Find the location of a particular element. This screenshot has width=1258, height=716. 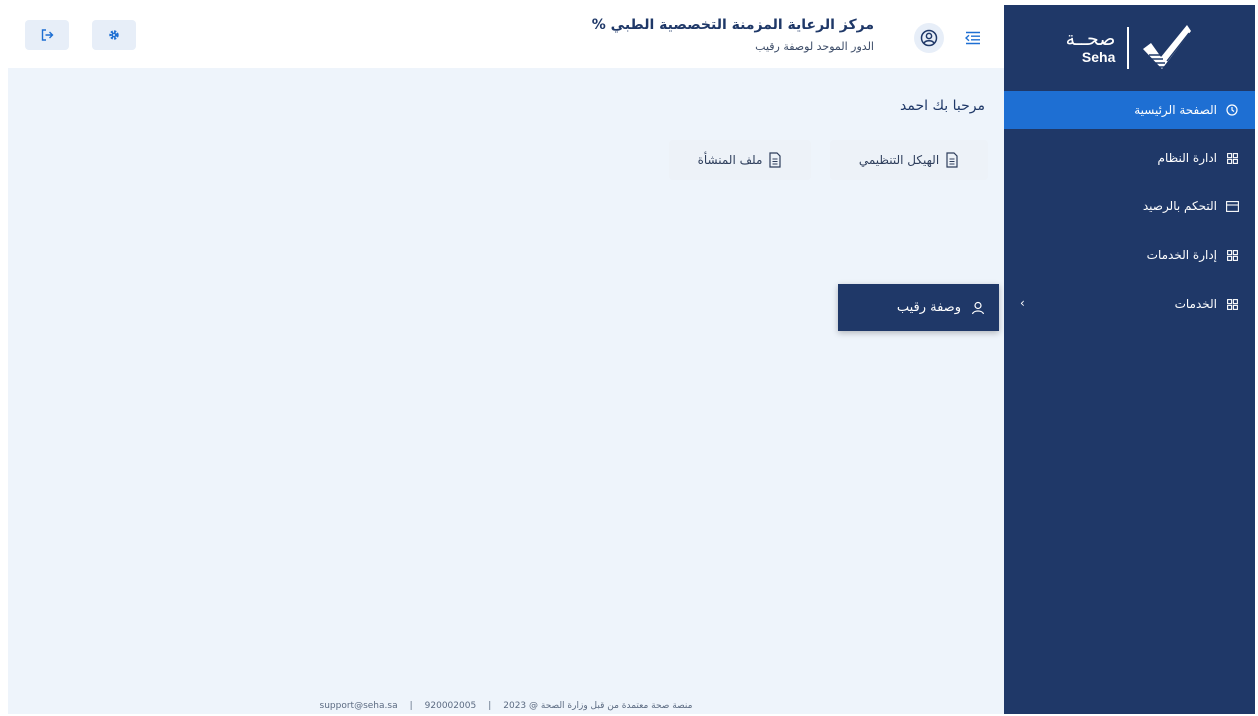

logo-arabic: صحــة is located at coordinates (1090, 39).